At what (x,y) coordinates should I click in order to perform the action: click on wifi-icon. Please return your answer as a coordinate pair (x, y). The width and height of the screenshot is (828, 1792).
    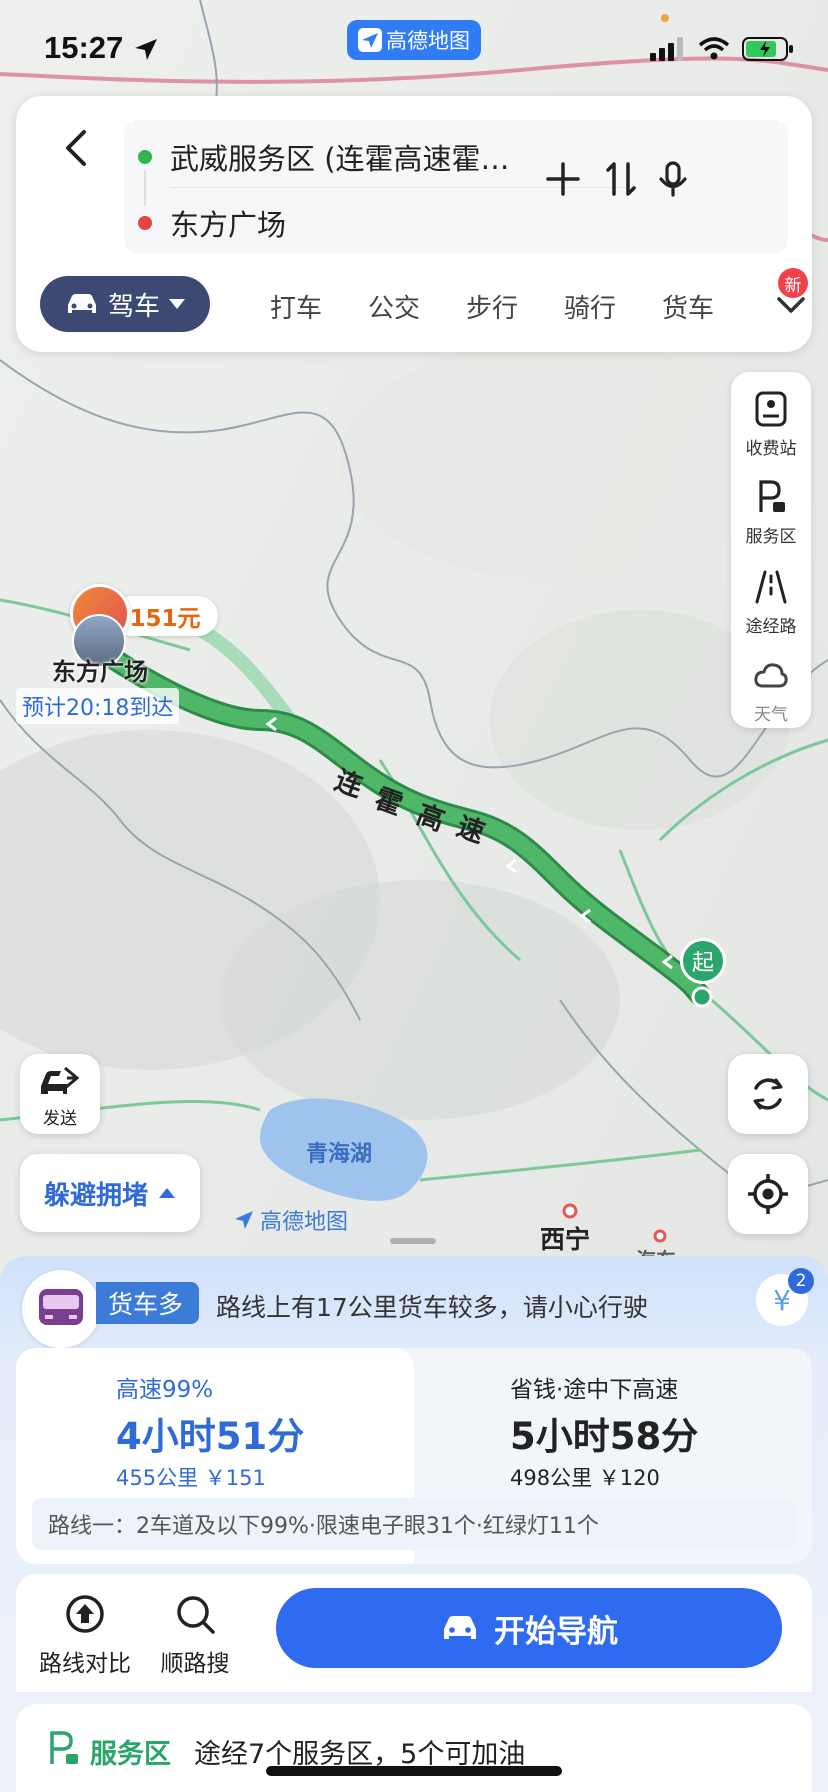
    Looking at the image, I should click on (714, 48).